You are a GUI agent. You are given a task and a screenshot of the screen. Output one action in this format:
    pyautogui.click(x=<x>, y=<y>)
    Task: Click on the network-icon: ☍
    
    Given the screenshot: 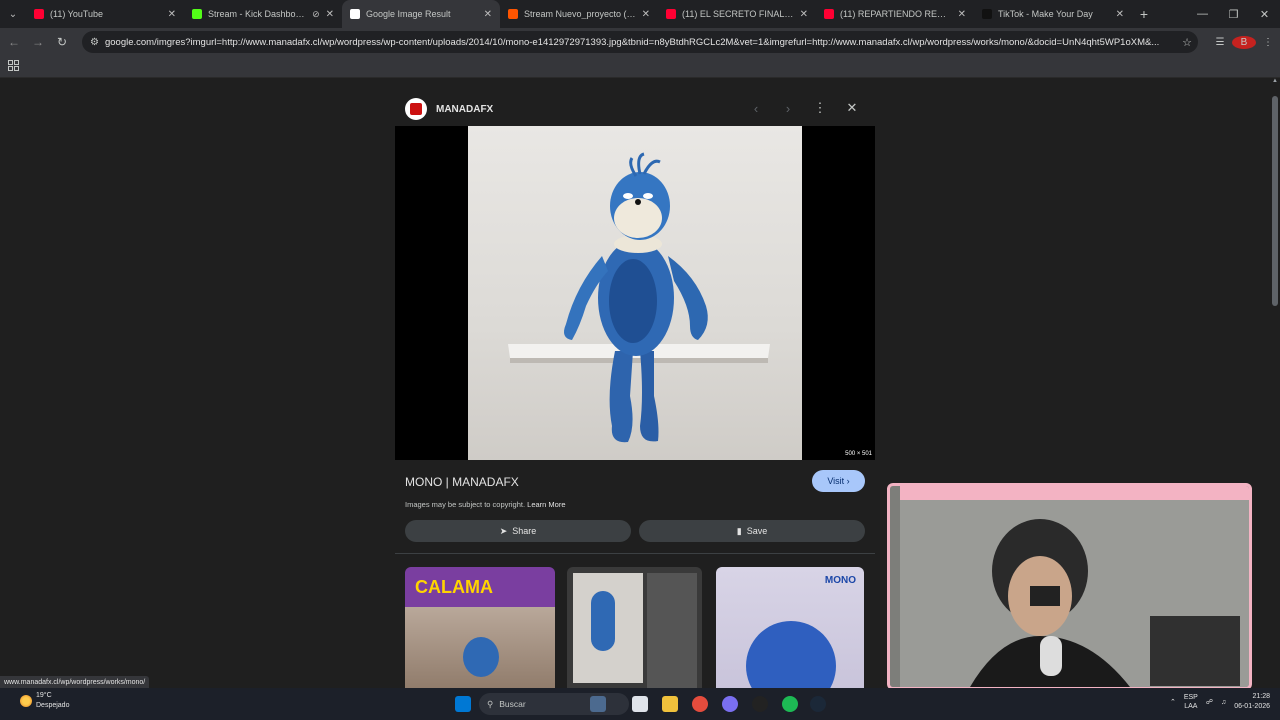 What is the action you would take?
    pyautogui.click(x=1209, y=702)
    